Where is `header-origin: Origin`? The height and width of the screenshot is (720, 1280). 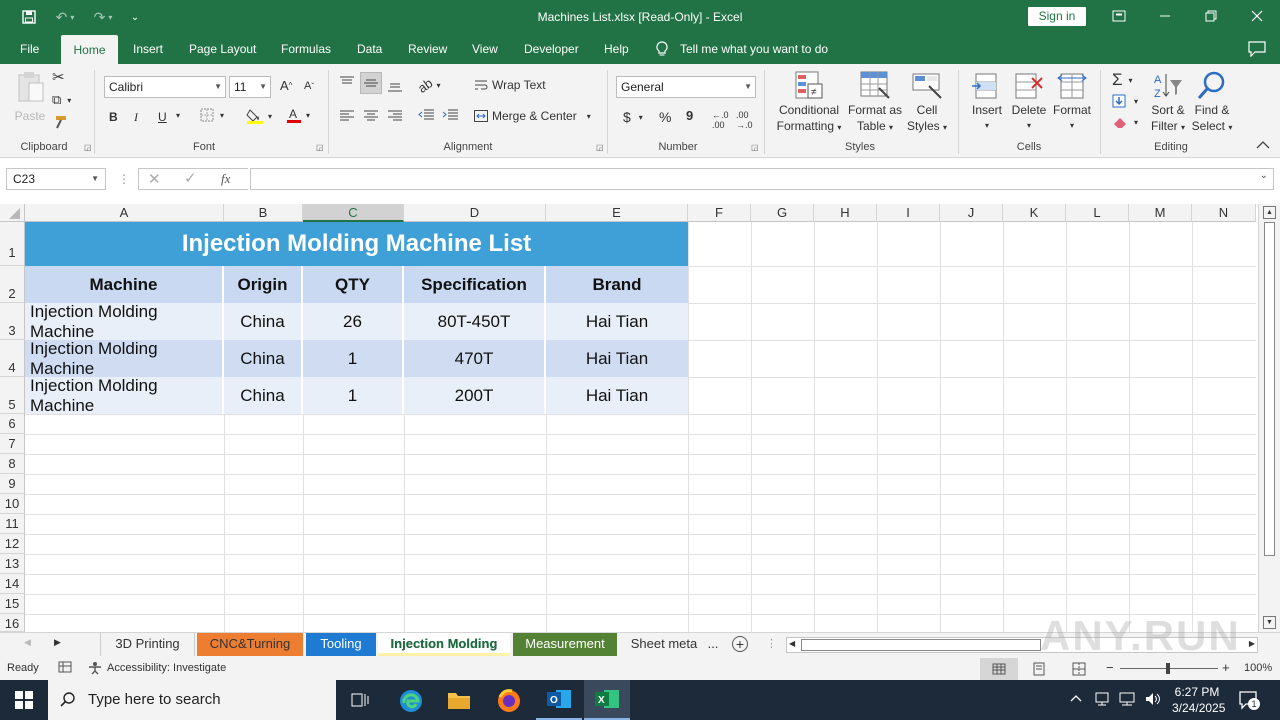 header-origin: Origin is located at coordinates (263, 284).